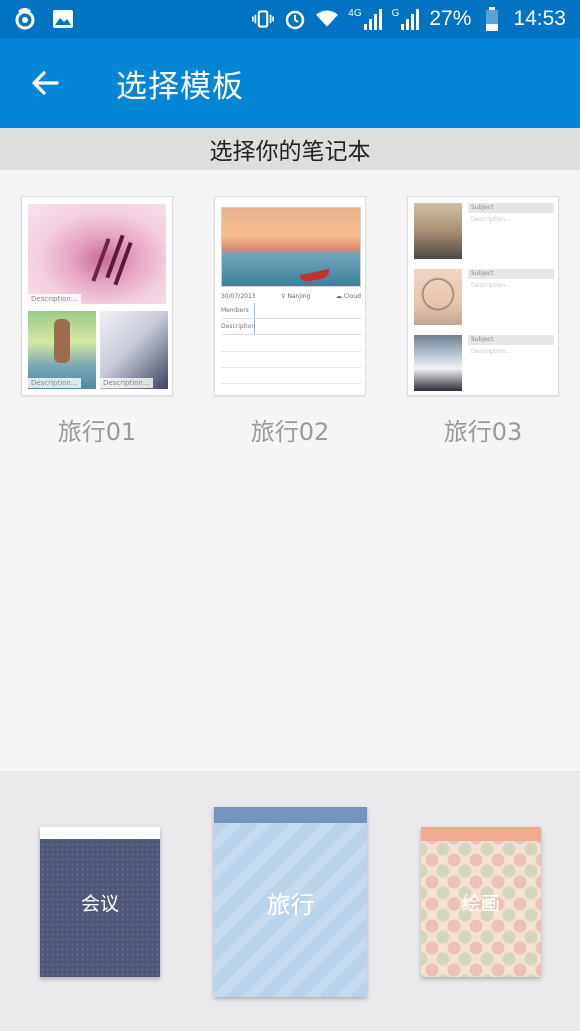 The height and width of the screenshot is (1031, 580). I want to click on notebook-painting: 绘画, so click(481, 902).